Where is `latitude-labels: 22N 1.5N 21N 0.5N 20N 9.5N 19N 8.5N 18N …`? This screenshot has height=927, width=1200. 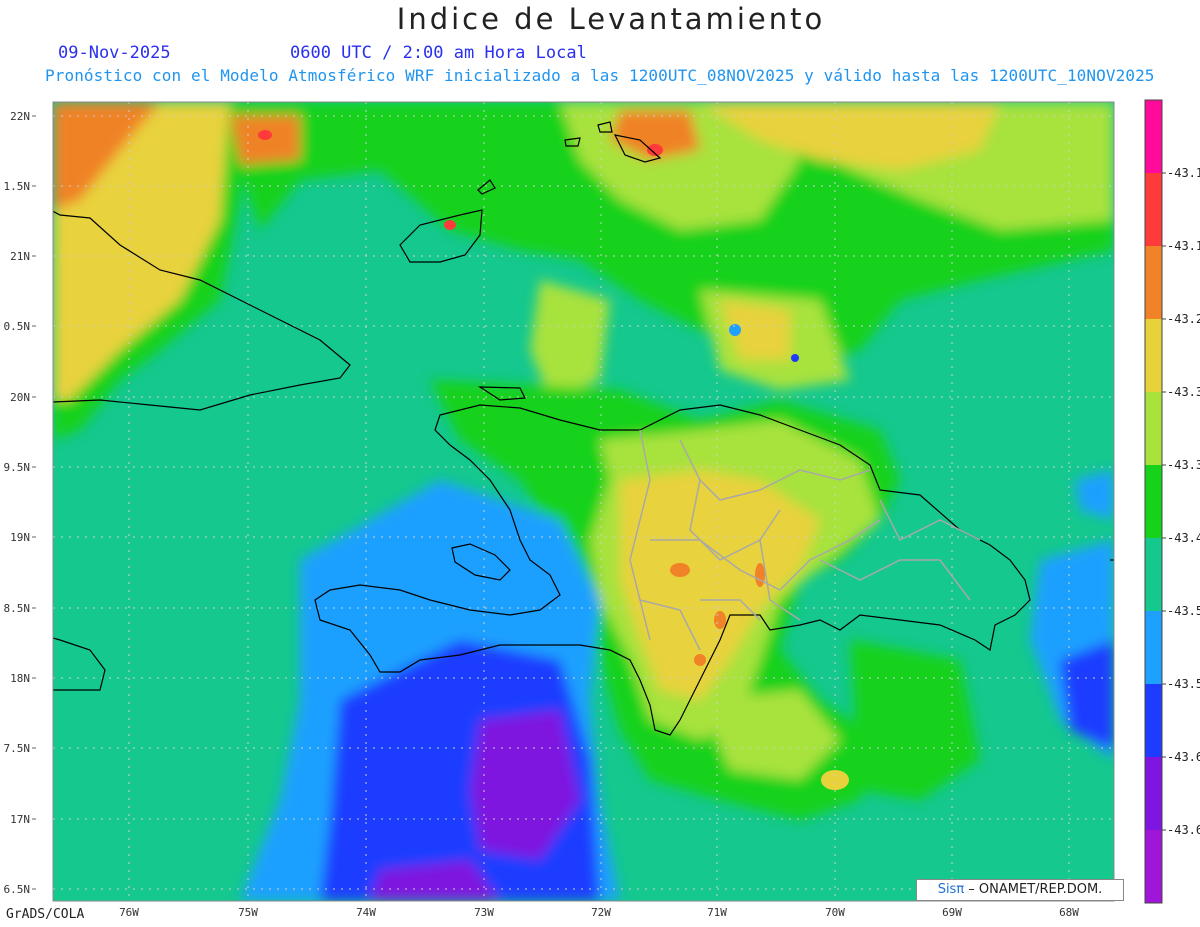 latitude-labels: 22N 1.5N 21N 0.5N 20N 9.5N 19N 8.5N 18N … is located at coordinates (17, 503).